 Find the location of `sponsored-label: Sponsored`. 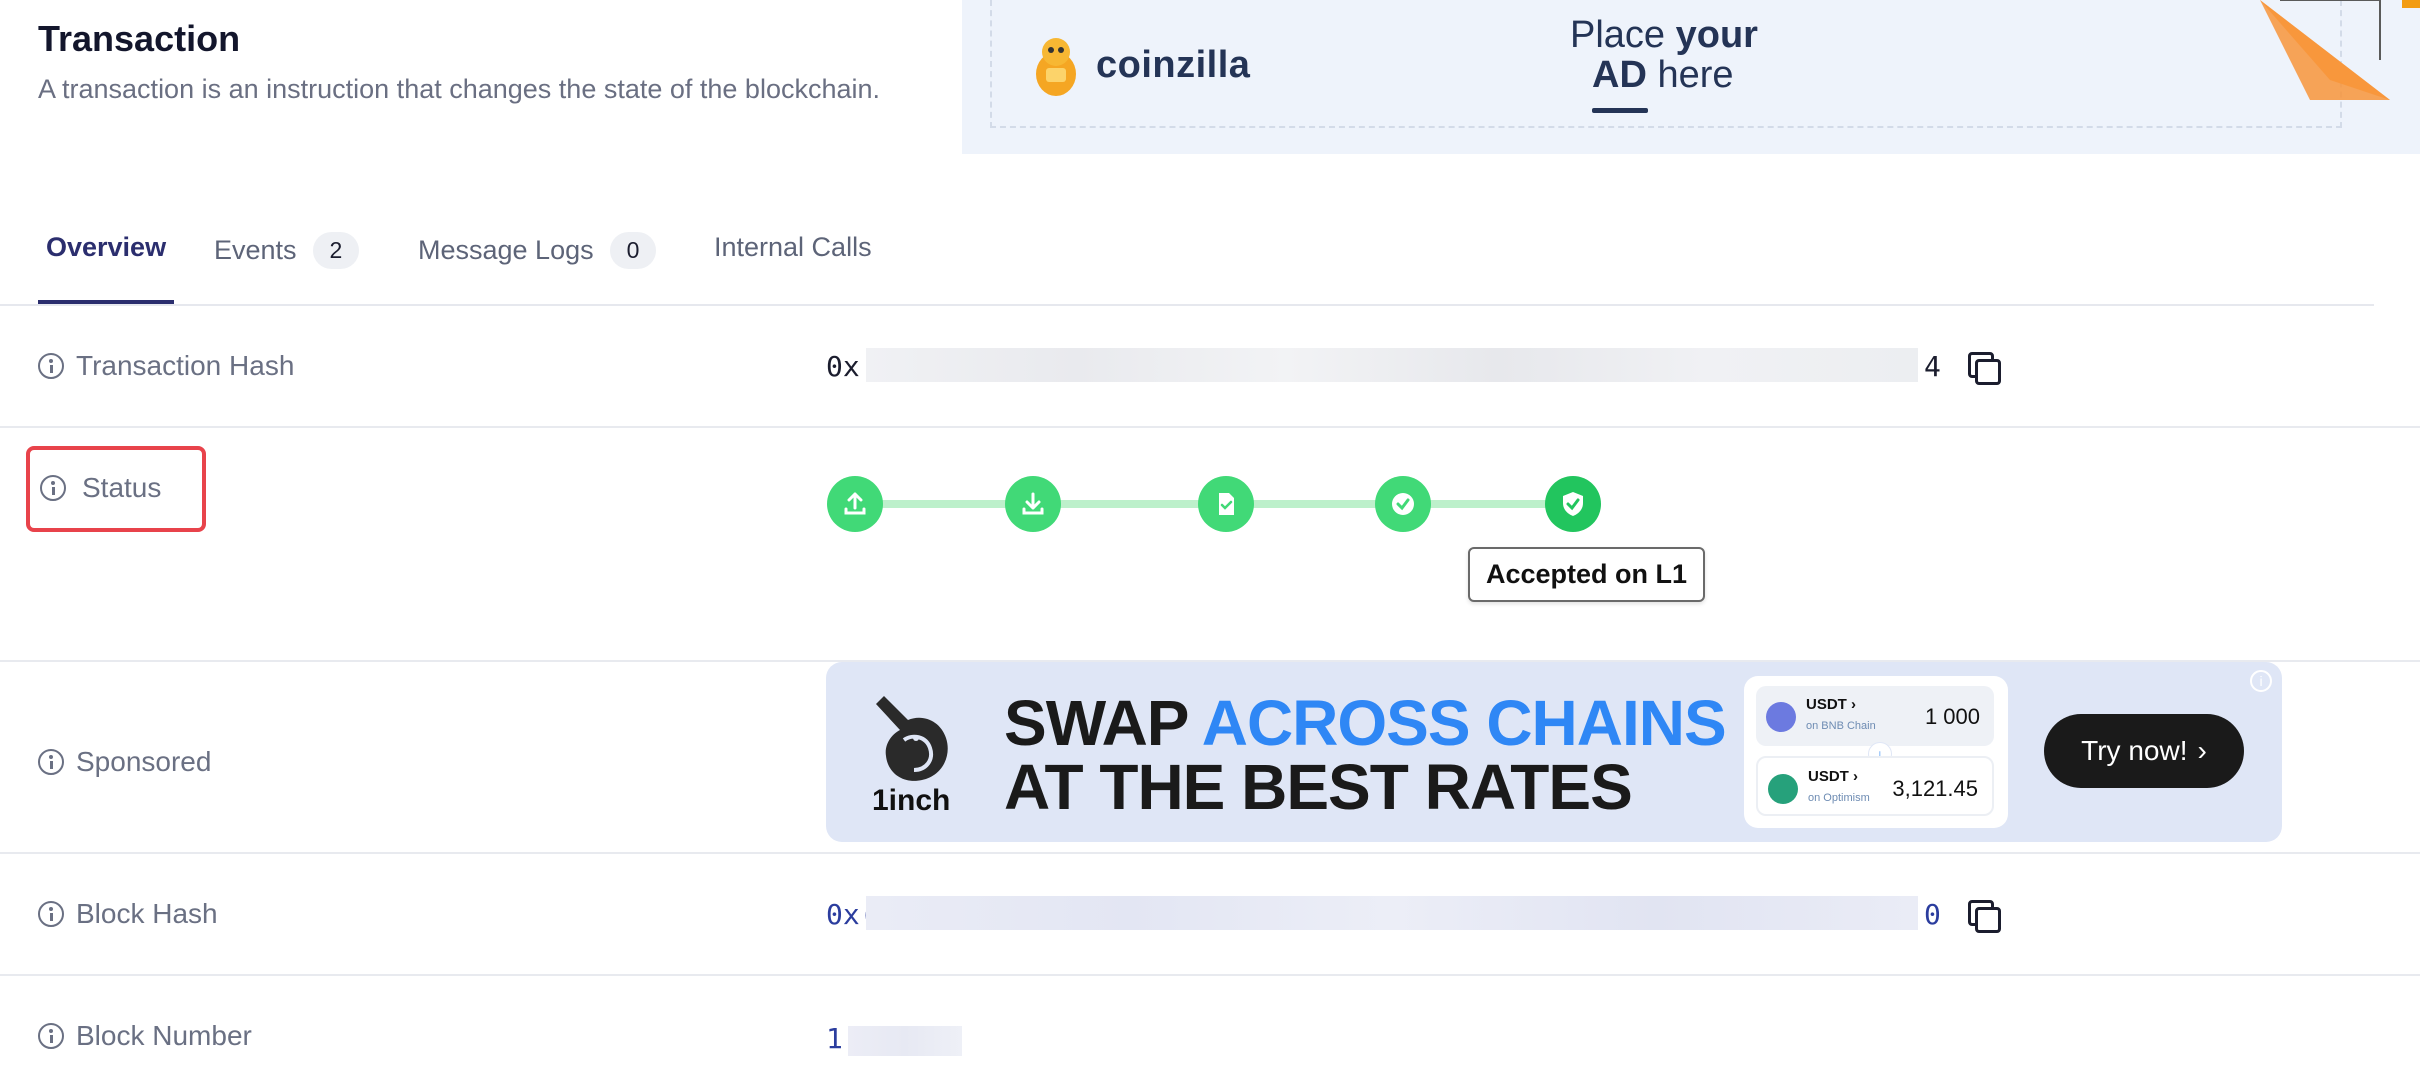

sponsored-label: Sponsored is located at coordinates (124, 762).